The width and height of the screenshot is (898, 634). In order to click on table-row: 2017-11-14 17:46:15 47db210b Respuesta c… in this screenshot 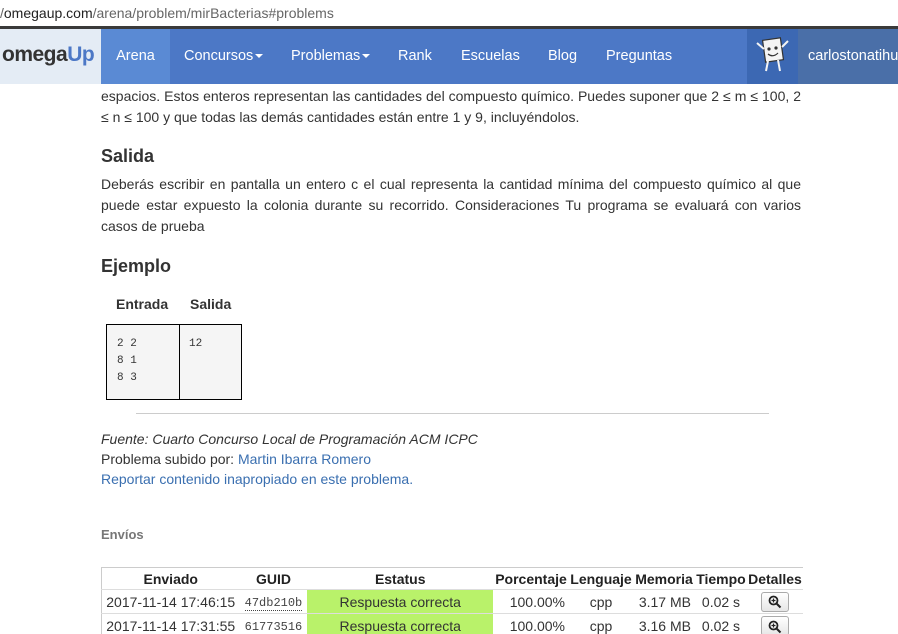, I will do `click(452, 601)`.